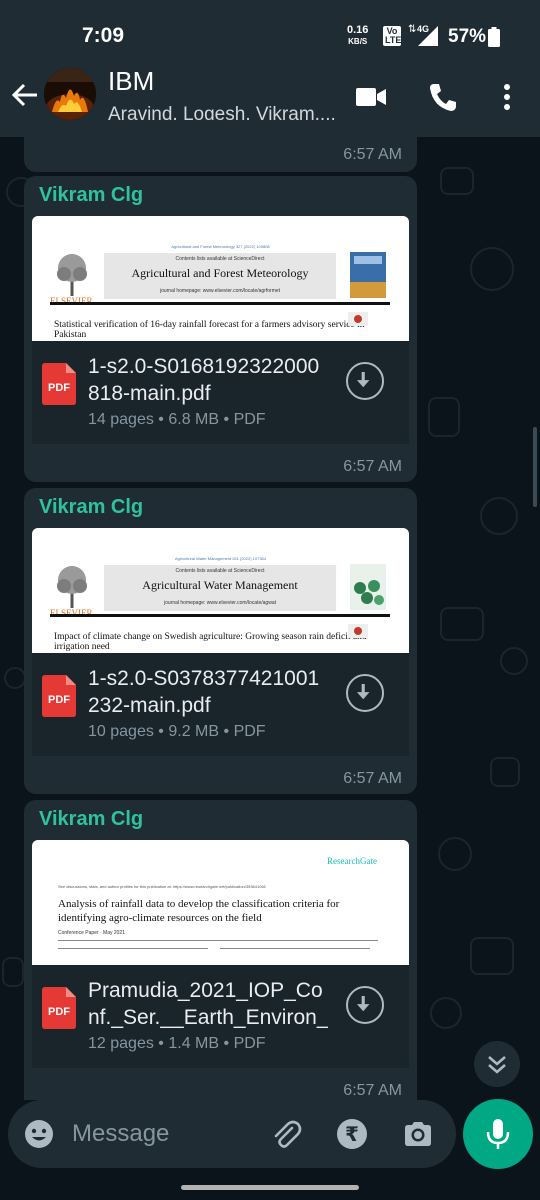 This screenshot has width=540, height=1200. I want to click on message-bubble: 6:57 AM, so click(220, 146).